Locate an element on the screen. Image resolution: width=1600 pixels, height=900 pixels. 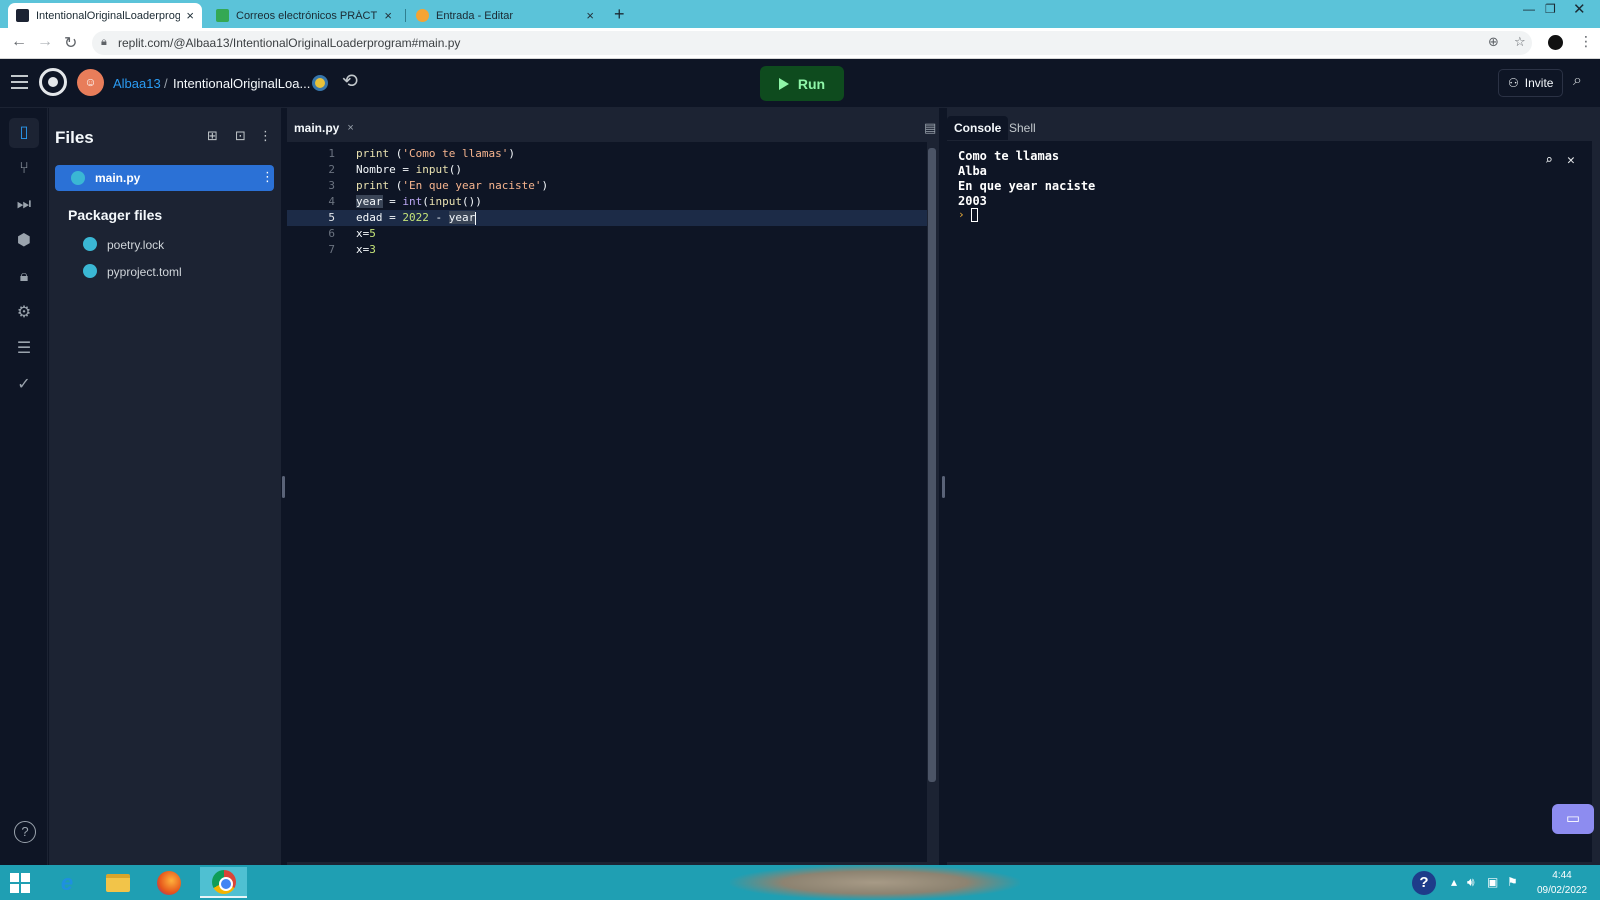
editor-tab-main-py: main.py × is located at coordinates (324, 128).